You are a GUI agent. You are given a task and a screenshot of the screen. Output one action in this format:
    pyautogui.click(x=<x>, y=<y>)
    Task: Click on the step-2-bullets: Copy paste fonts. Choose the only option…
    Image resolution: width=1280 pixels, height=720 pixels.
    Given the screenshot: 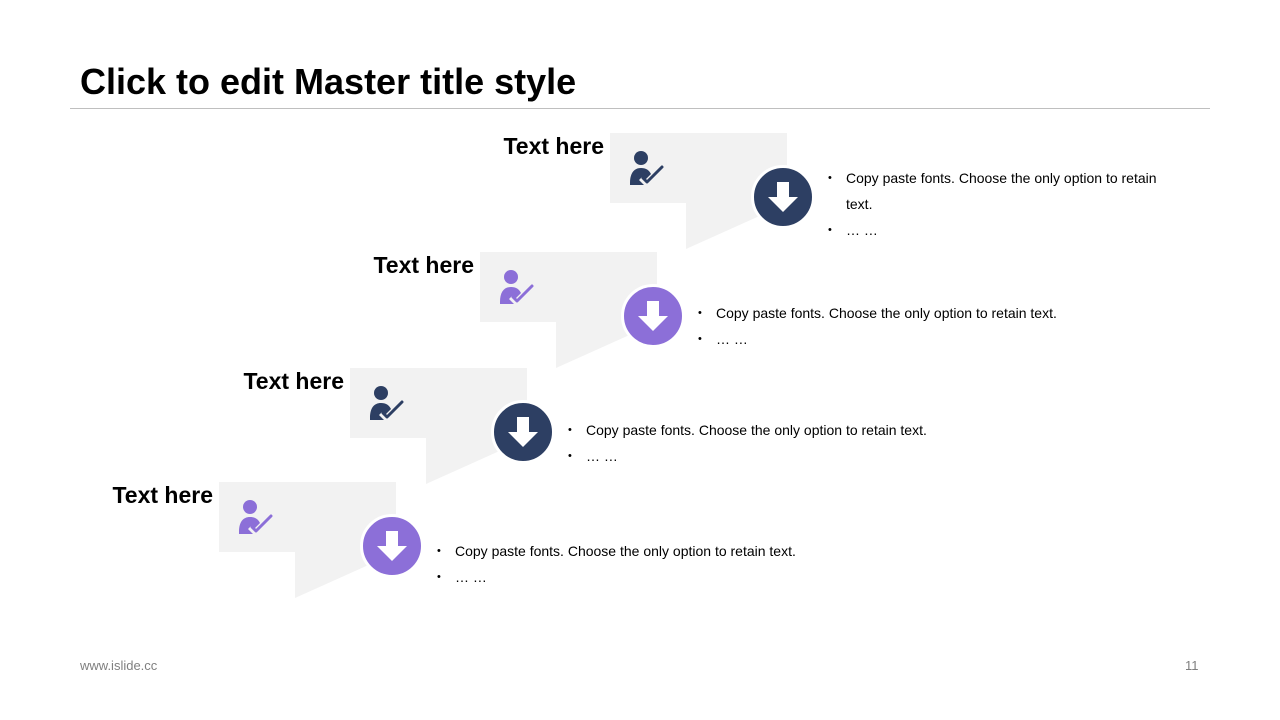 What is the action you would take?
    pyautogui.click(x=908, y=326)
    